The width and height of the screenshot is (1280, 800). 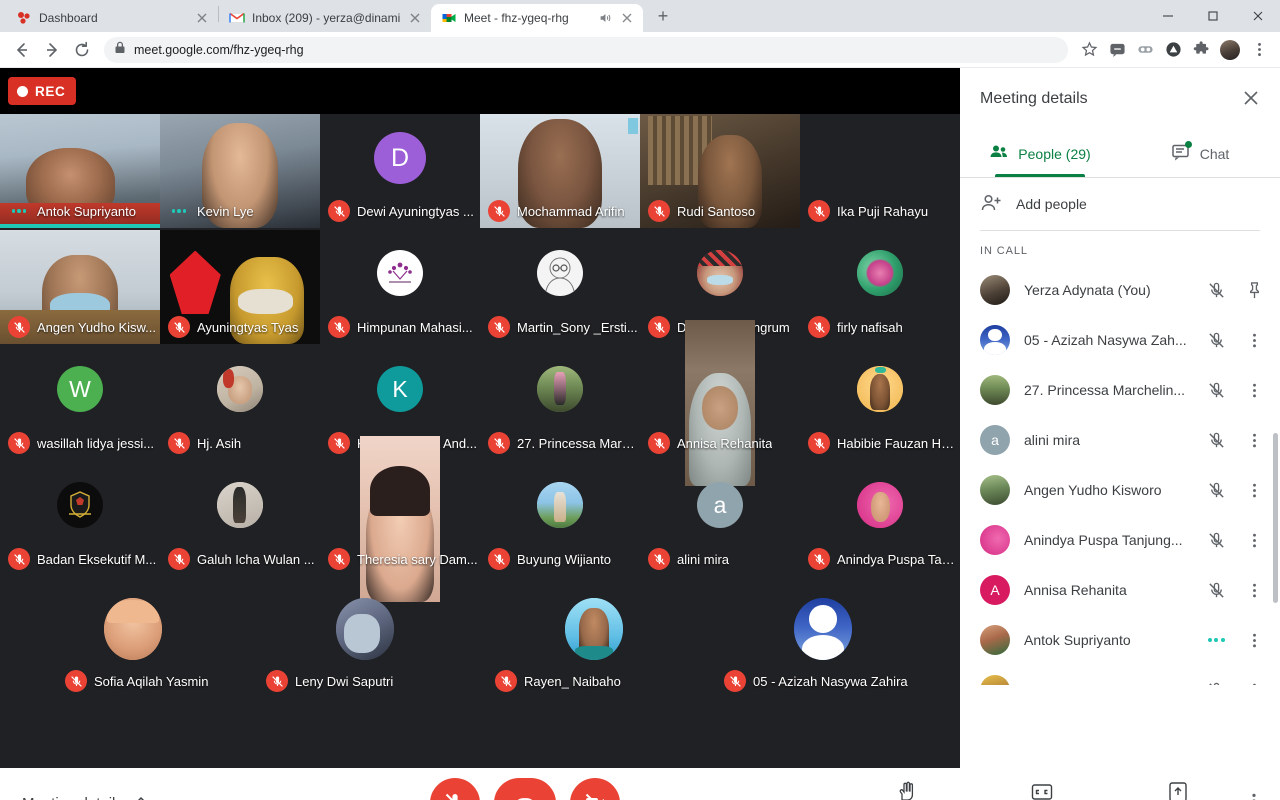 I want to click on participant-tile: Kevin Lye, so click(x=240, y=171).